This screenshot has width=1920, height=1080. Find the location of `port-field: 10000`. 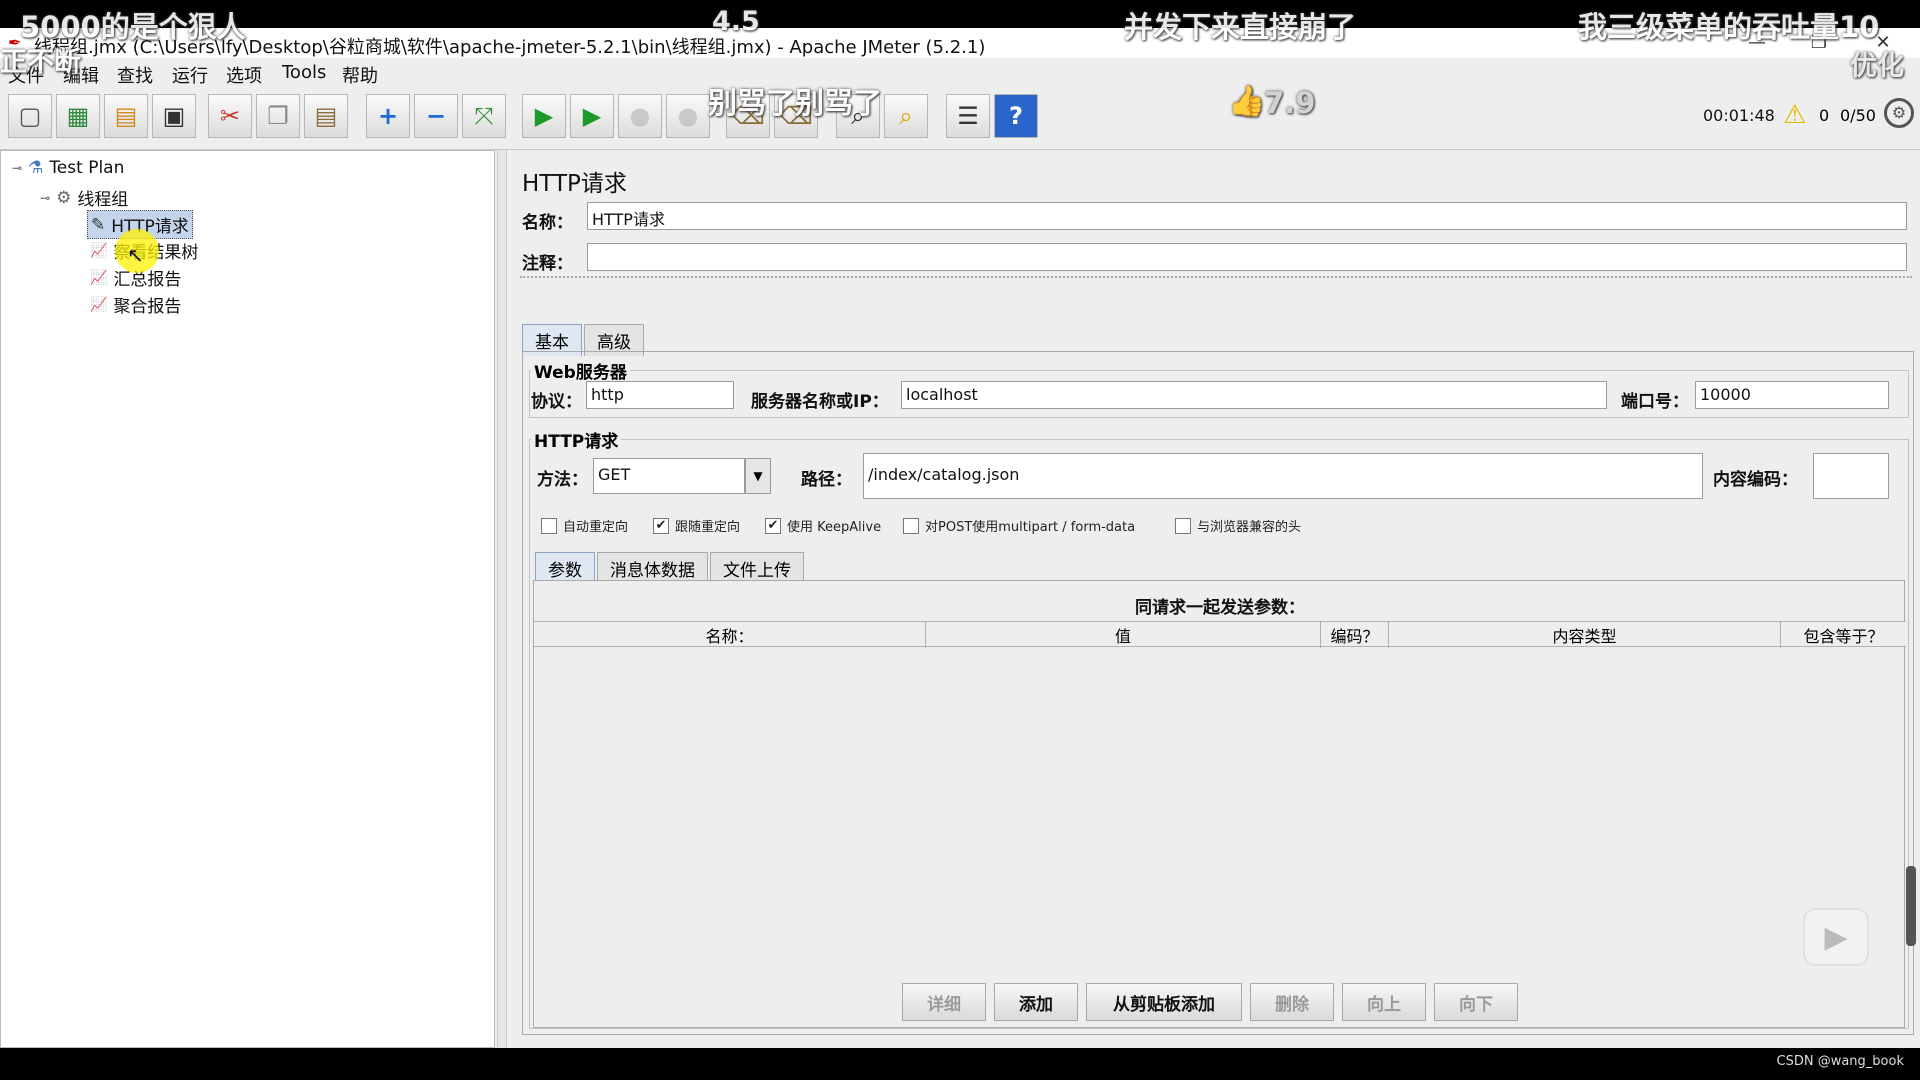

port-field: 10000 is located at coordinates (1792, 395).